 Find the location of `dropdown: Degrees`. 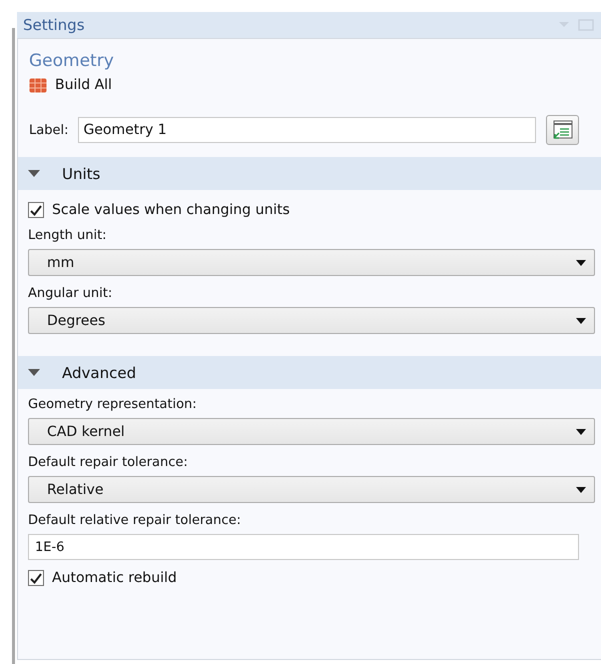

dropdown: Degrees is located at coordinates (311, 320).